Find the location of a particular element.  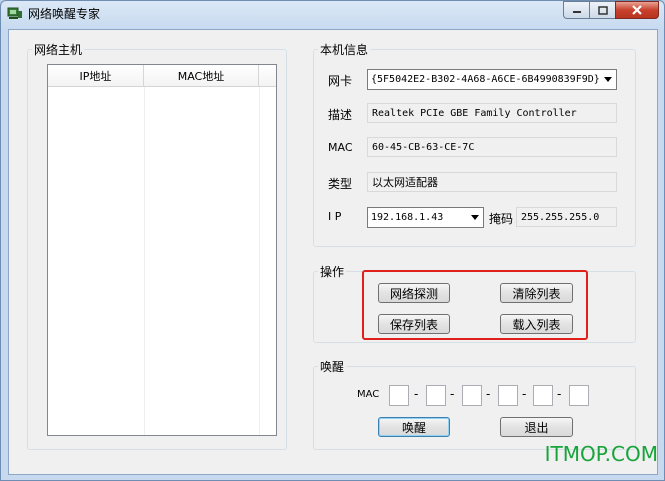

desc-value: Realtek PCIe GBE Family Controller is located at coordinates (474, 113).